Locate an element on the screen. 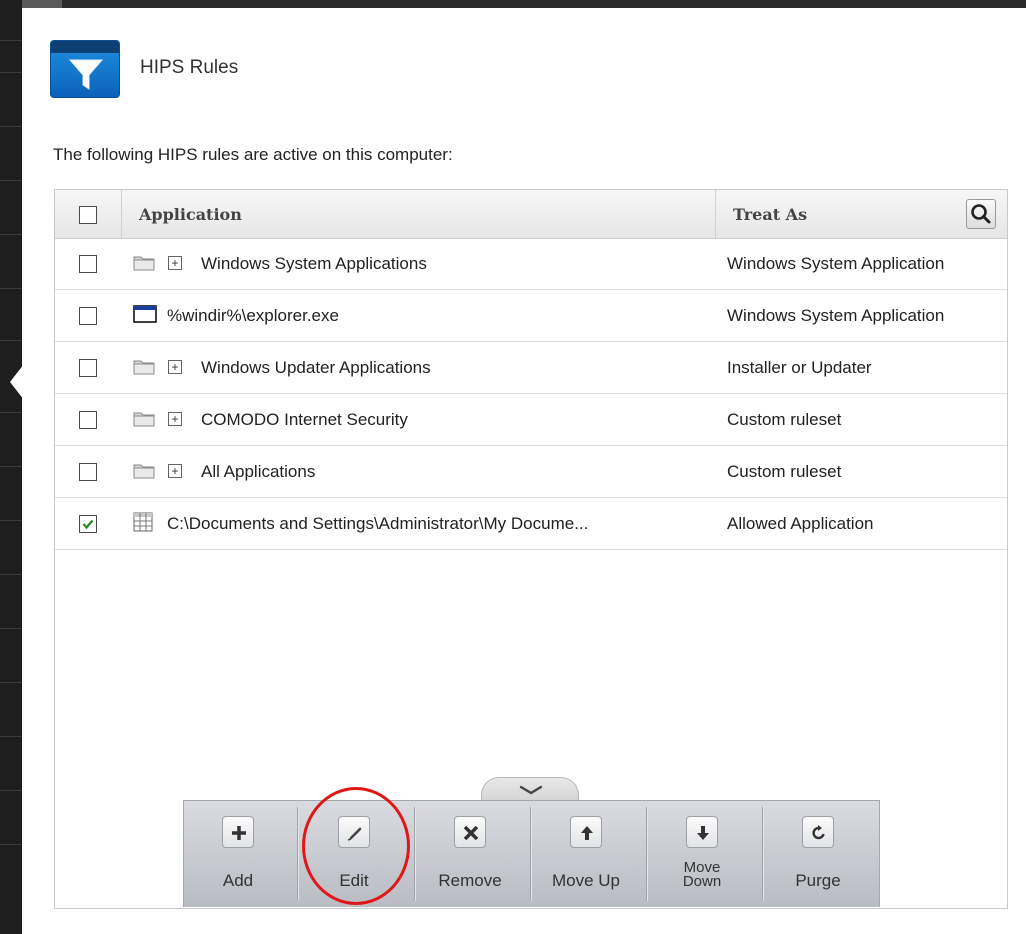 This screenshot has height=934, width=1026. row-application: Windows System Applications is located at coordinates (314, 263).